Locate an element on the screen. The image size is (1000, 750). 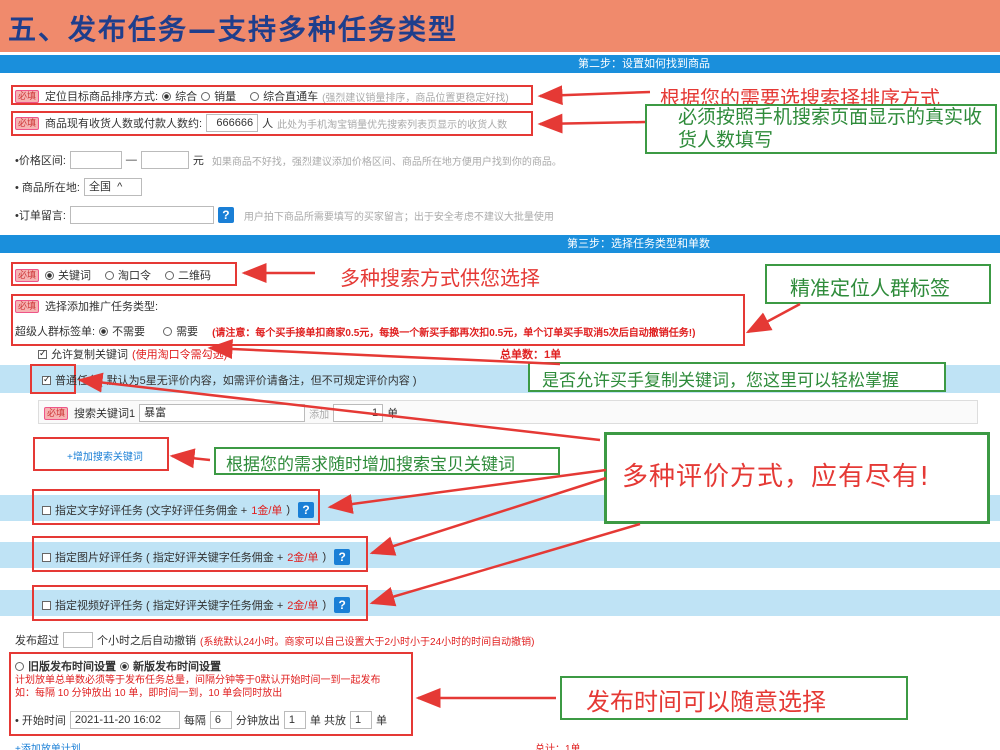
chevron-up-icon: ^ is located at coordinates (120, 187).